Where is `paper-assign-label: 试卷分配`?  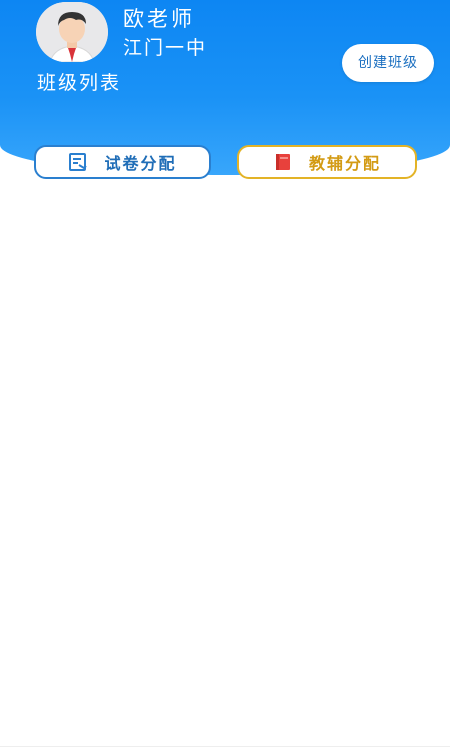
paper-assign-label: 试卷分配 is located at coordinates (140, 163).